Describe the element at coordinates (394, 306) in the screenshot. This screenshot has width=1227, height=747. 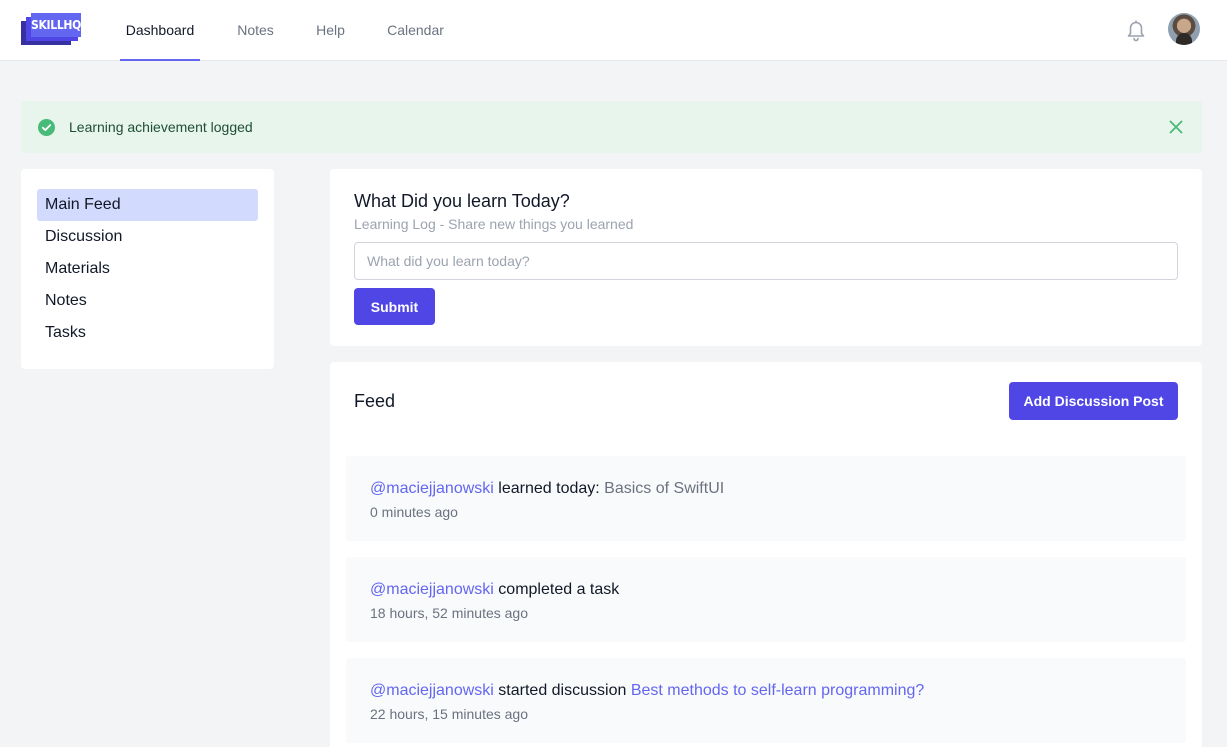
I see `submit-button: Submit` at that location.